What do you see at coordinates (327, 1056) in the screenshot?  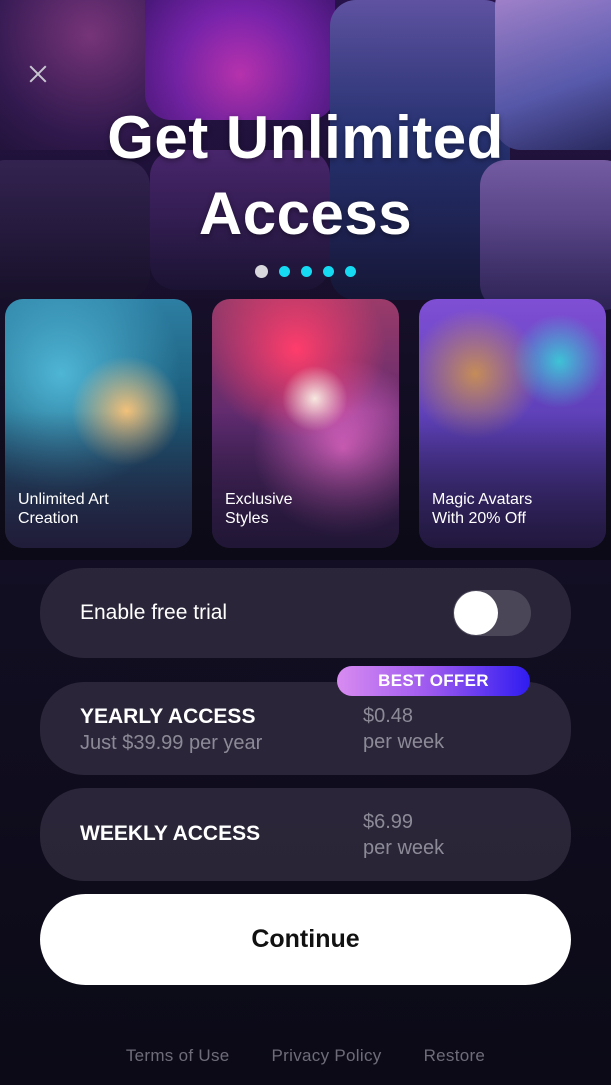 I see `privacy-policy-link: Privacy Policy` at bounding box center [327, 1056].